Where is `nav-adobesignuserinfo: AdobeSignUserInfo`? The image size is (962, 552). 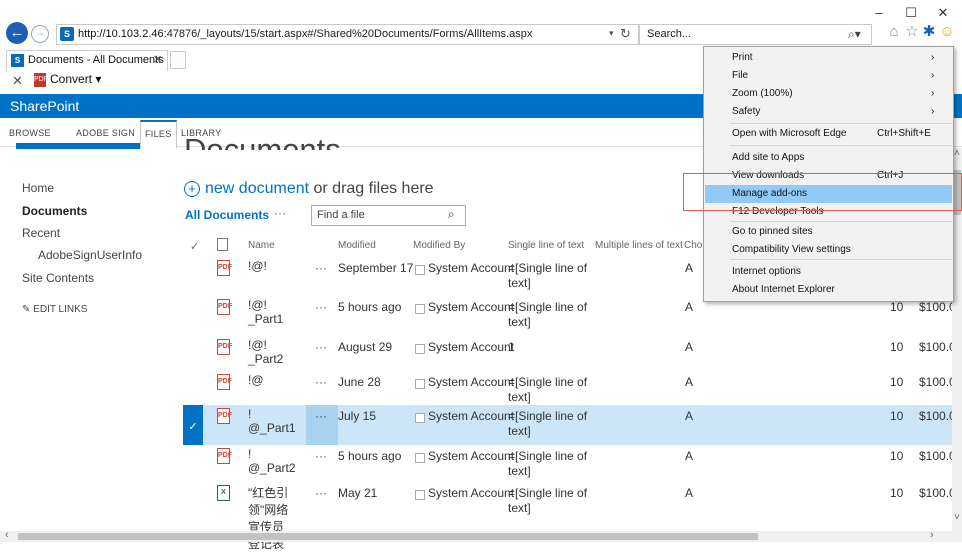
nav-adobesignuserinfo: AdobeSignUserInfo is located at coordinates (90, 255).